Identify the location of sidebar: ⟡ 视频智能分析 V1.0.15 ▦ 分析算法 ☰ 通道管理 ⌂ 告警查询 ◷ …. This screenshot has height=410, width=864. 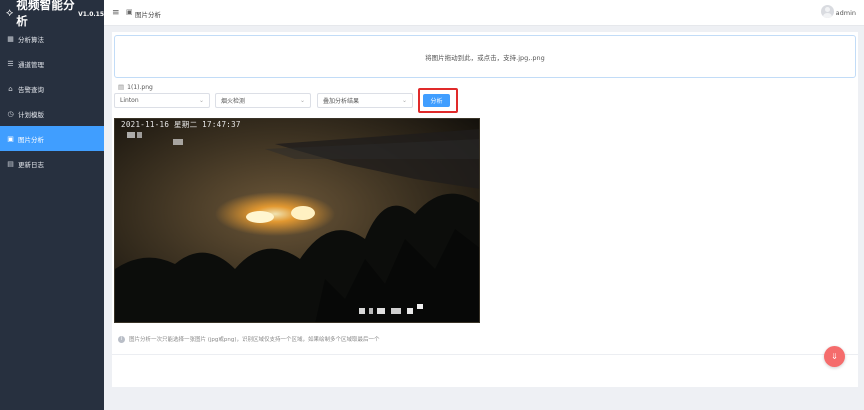
(52, 205).